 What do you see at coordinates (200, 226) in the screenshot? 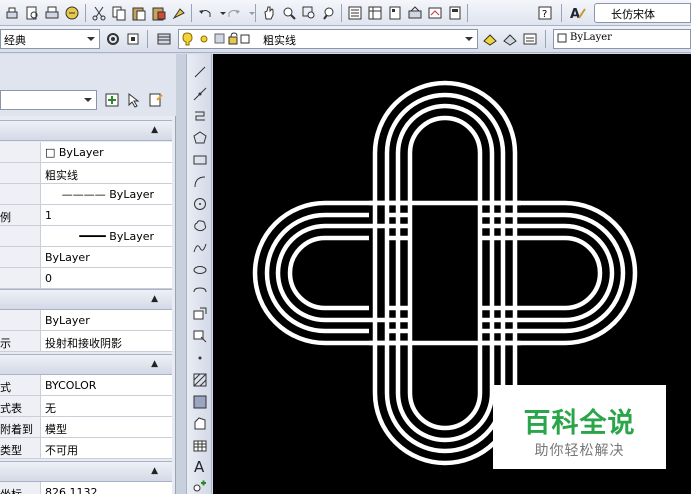
I see `revision-cloud-icon` at bounding box center [200, 226].